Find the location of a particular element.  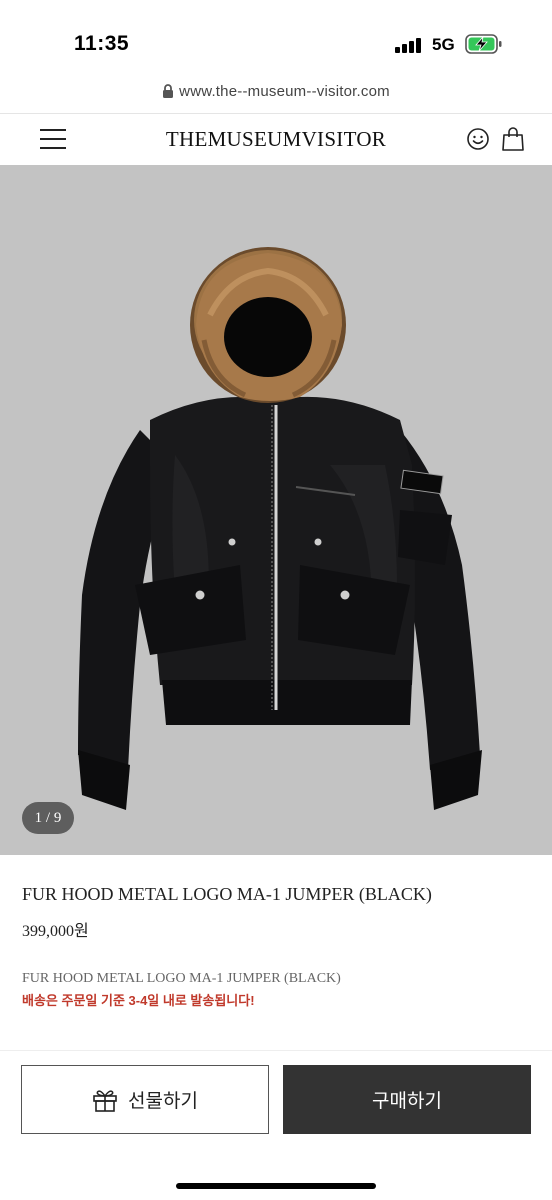

buy-button-label: 구매하기 is located at coordinates (407, 1101).